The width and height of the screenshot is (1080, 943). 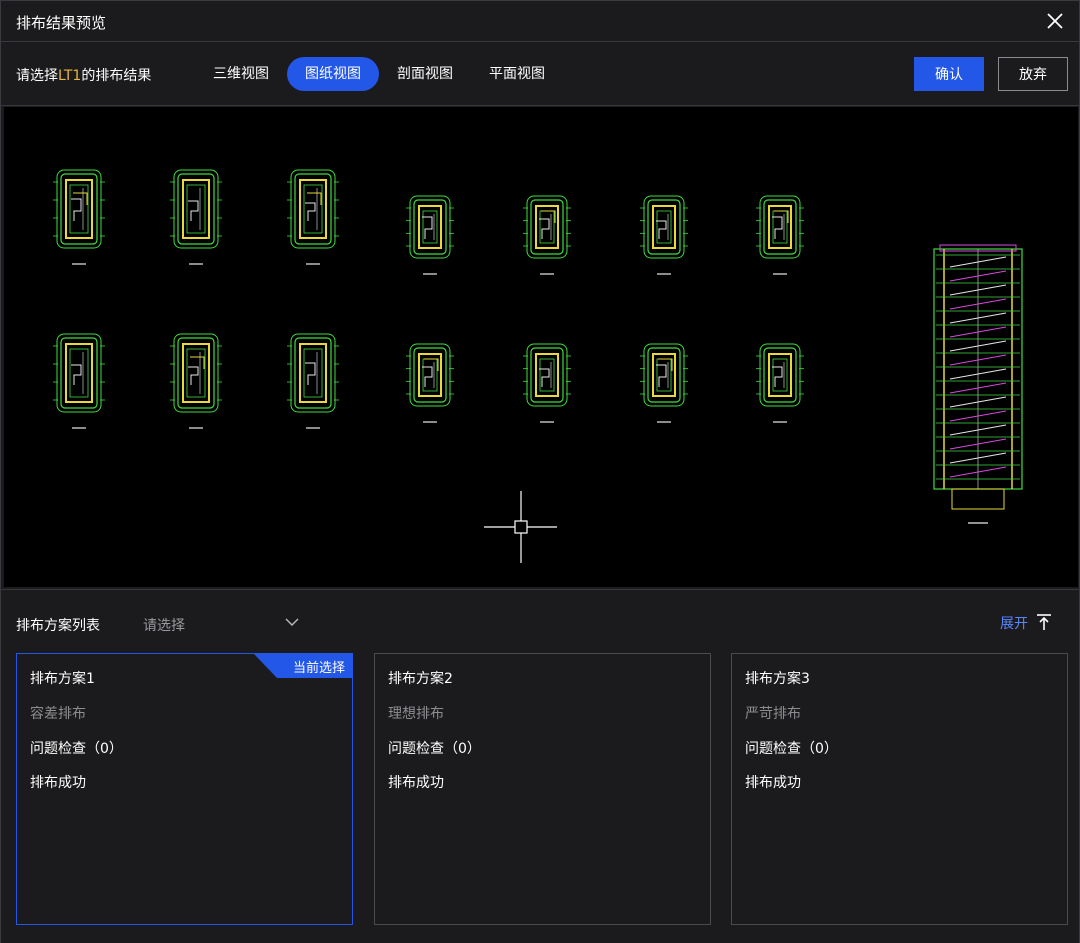 What do you see at coordinates (217, 623) in the screenshot?
I see `plan-select: 请选择` at bounding box center [217, 623].